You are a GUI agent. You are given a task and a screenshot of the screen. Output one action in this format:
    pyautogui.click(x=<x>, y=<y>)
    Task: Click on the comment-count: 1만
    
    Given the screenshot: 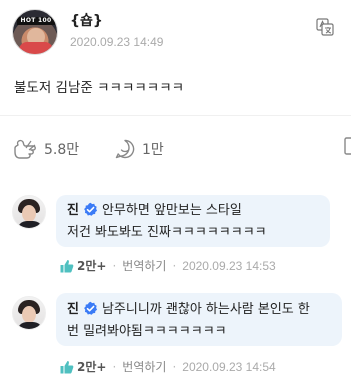 What is the action you would take?
    pyautogui.click(x=153, y=150)
    